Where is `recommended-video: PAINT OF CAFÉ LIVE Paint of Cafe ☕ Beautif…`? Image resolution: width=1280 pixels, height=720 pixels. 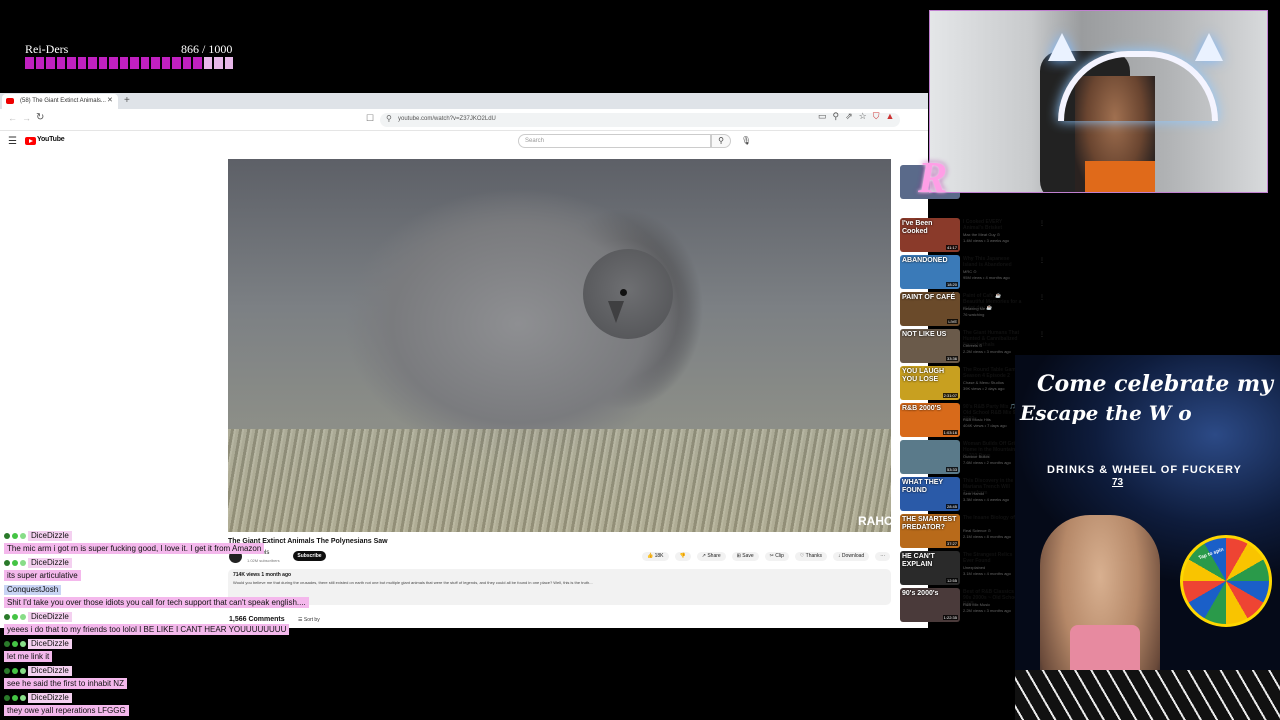
recommended-video: PAINT OF CAFÉ LIVE Paint of Cafe ☕ Beautif… is located at coordinates (972, 309).